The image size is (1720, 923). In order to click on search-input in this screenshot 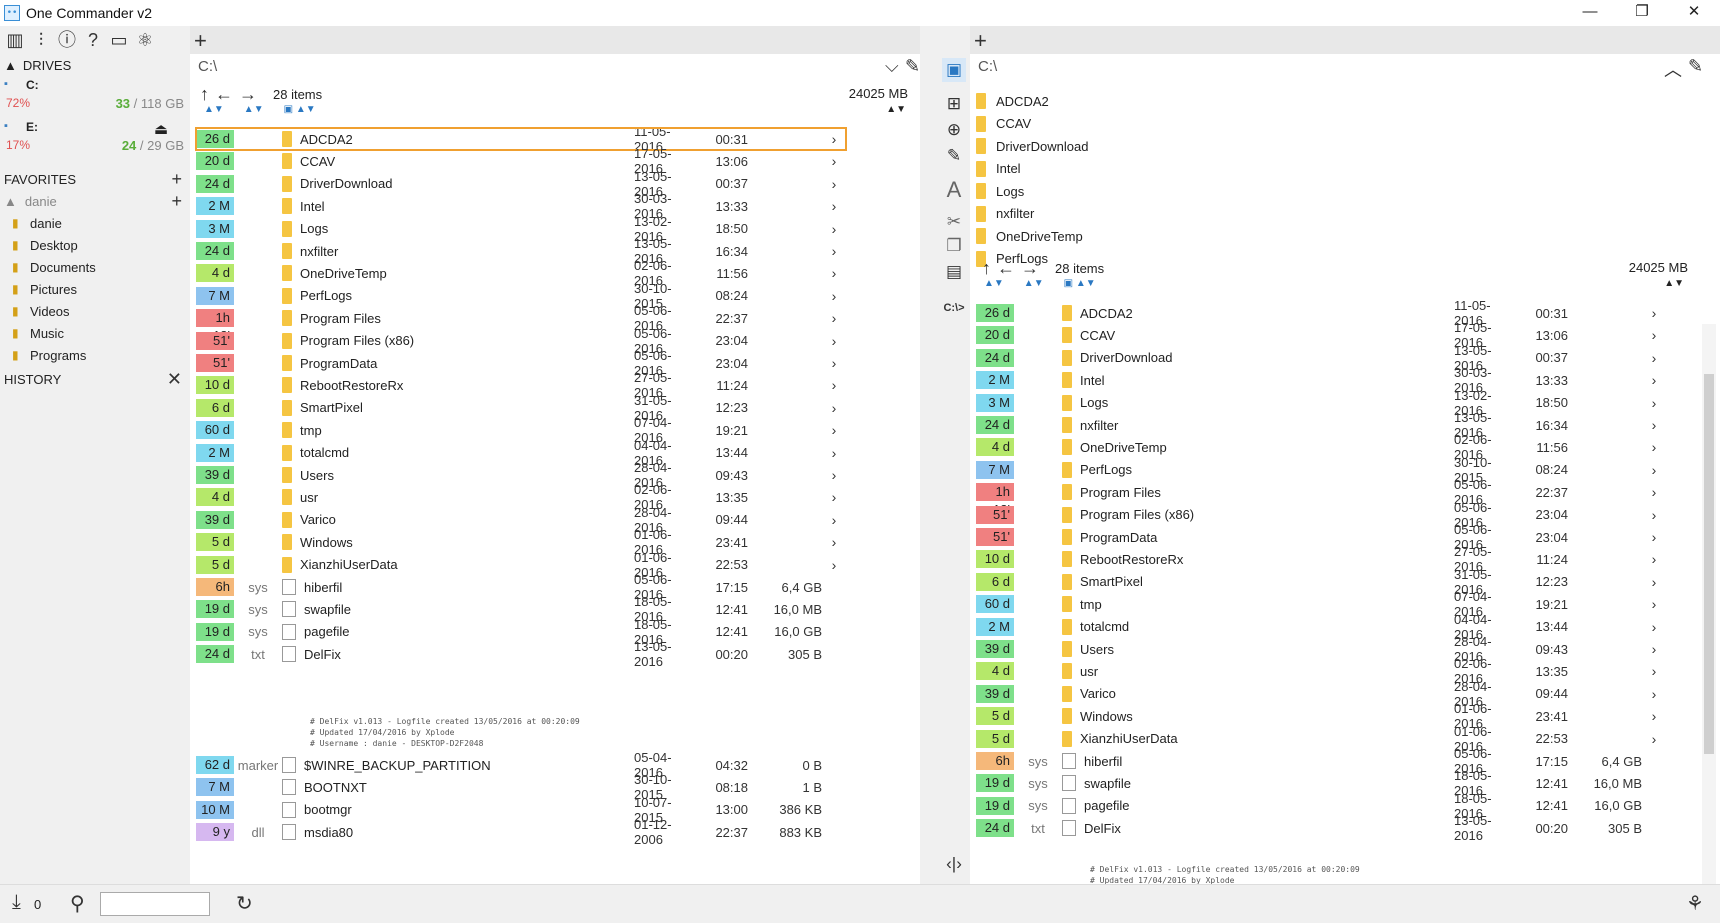, I will do `click(155, 904)`.